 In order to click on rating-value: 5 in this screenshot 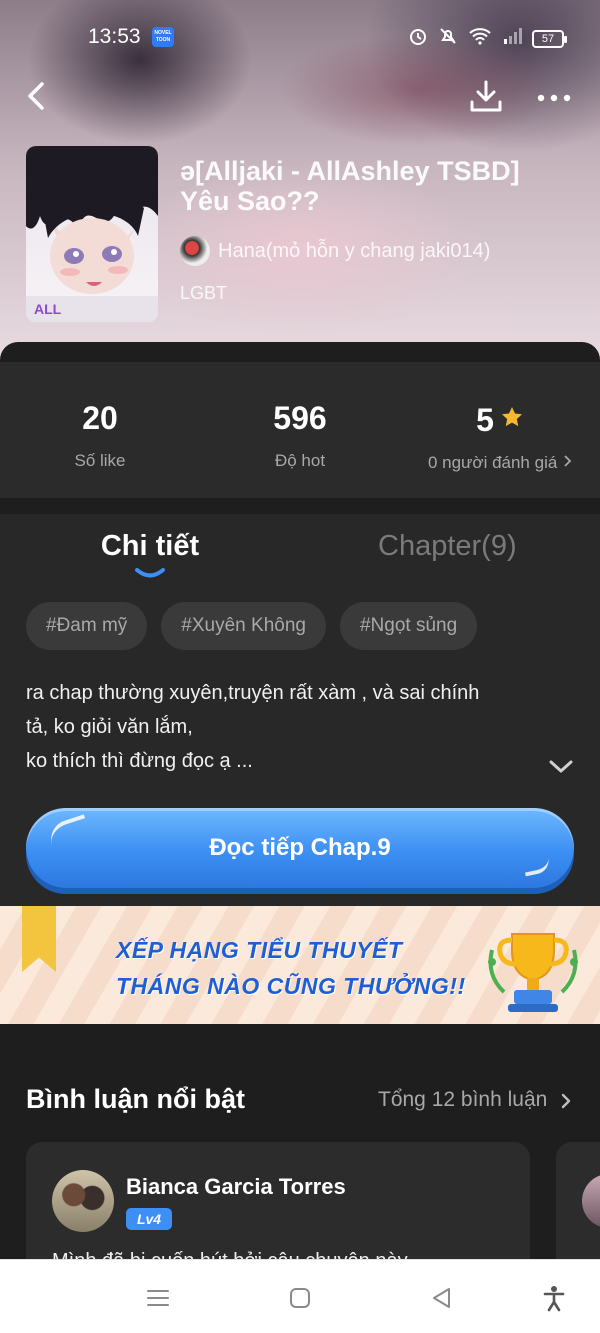, I will do `click(485, 420)`.